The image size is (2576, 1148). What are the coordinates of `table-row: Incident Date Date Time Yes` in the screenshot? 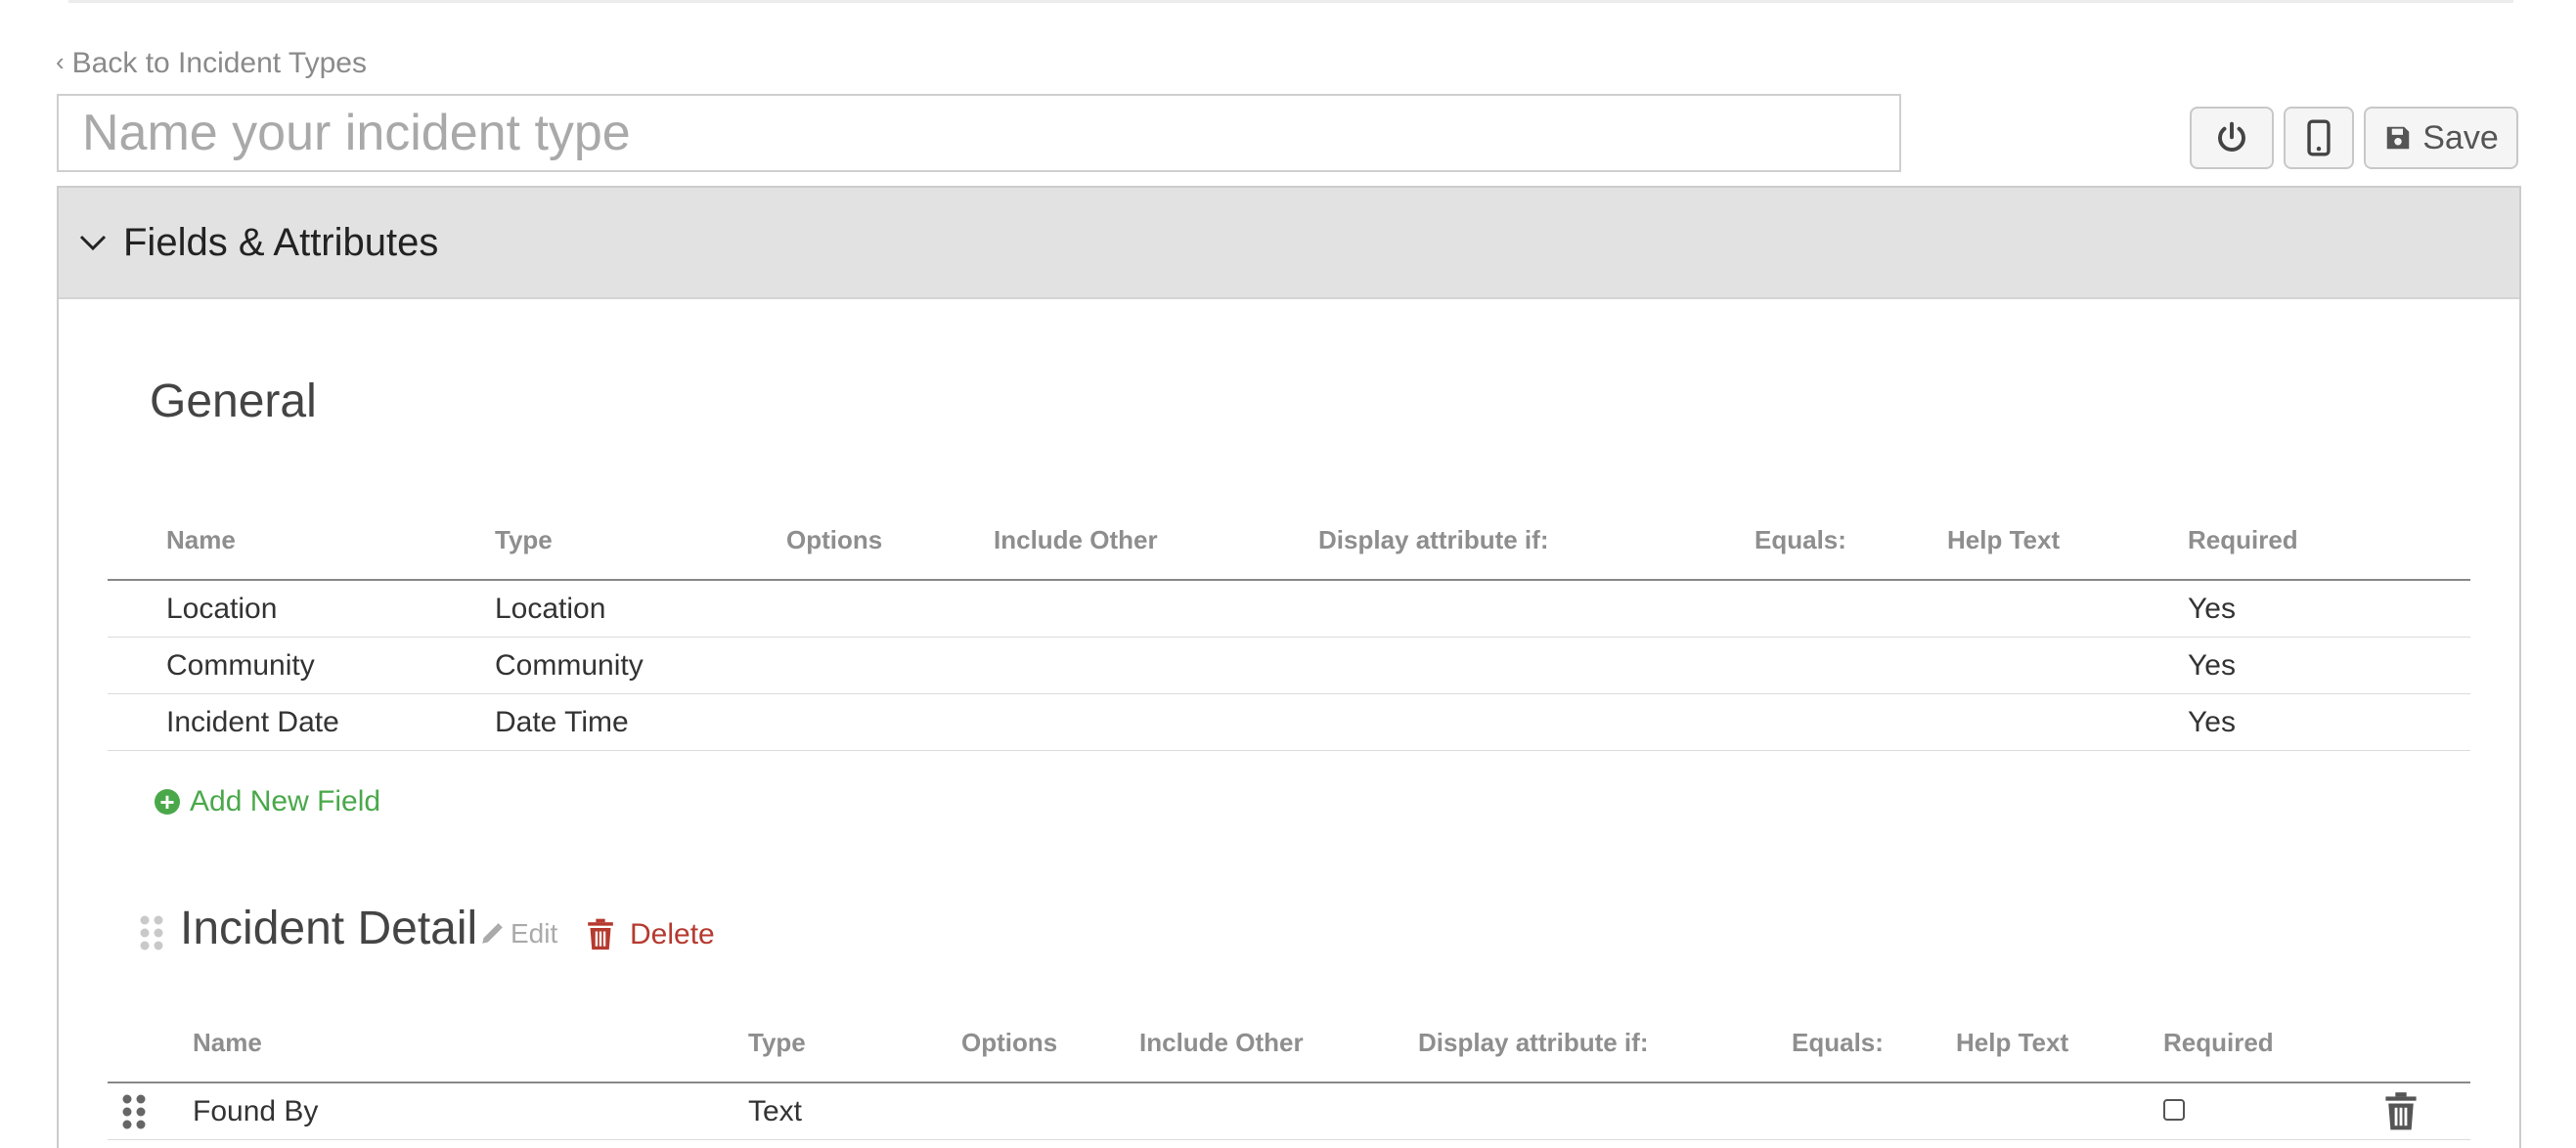 It's located at (1289, 722).